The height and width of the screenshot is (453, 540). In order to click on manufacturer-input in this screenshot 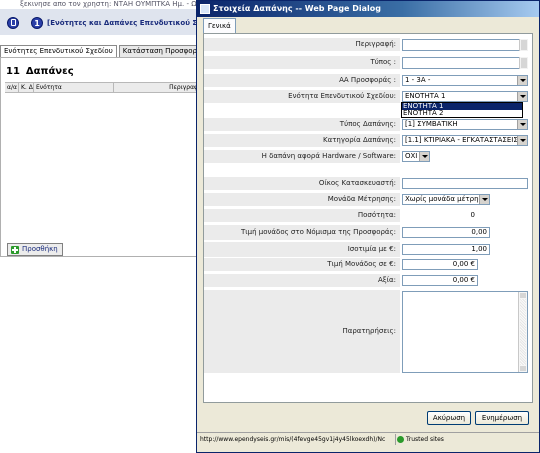, I will do `click(465, 183)`.